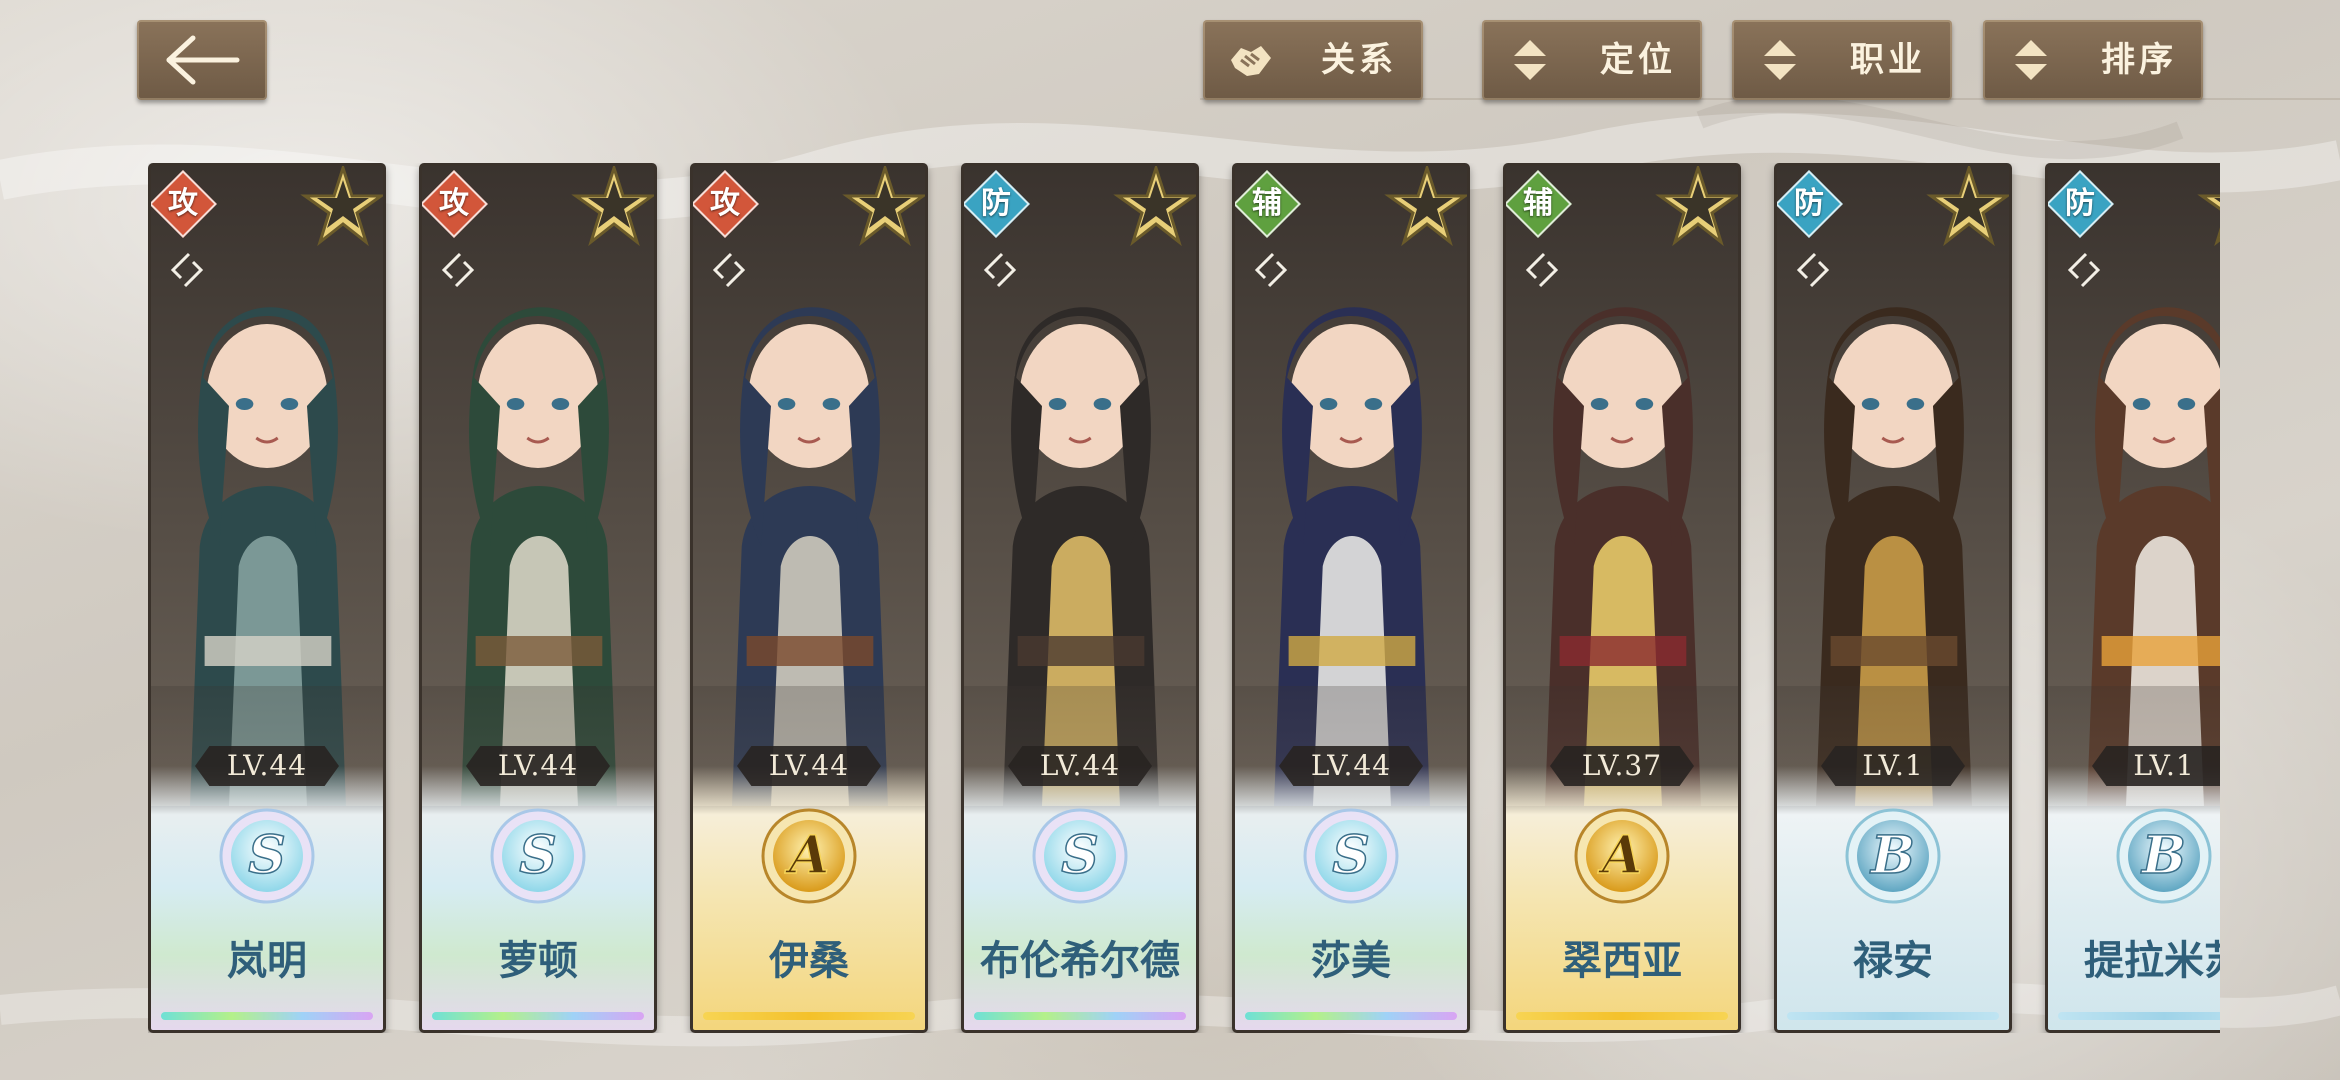  I want to click on hero-name: 翠西亚, so click(1622, 960).